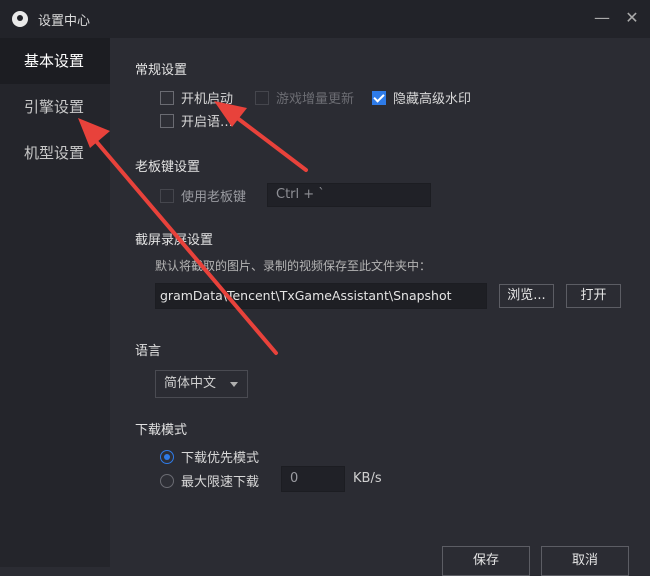 The image size is (650, 576). Describe the element at coordinates (190, 383) in the screenshot. I see `language-selected-value: 简体中文` at that location.